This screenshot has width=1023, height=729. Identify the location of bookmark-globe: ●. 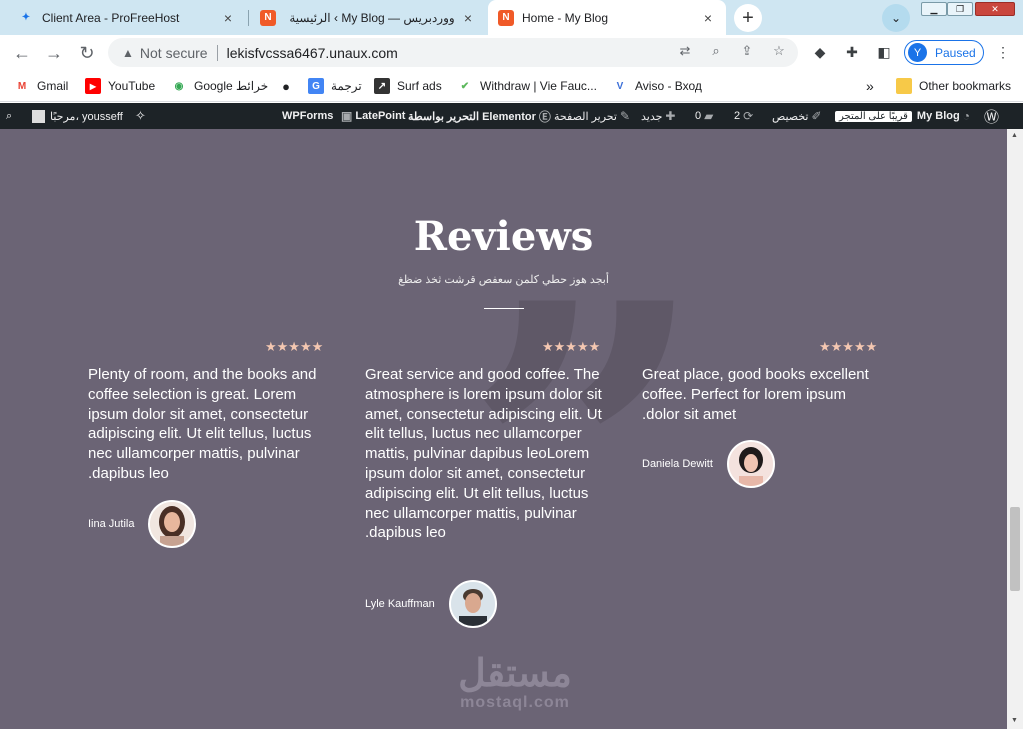
(289, 86).